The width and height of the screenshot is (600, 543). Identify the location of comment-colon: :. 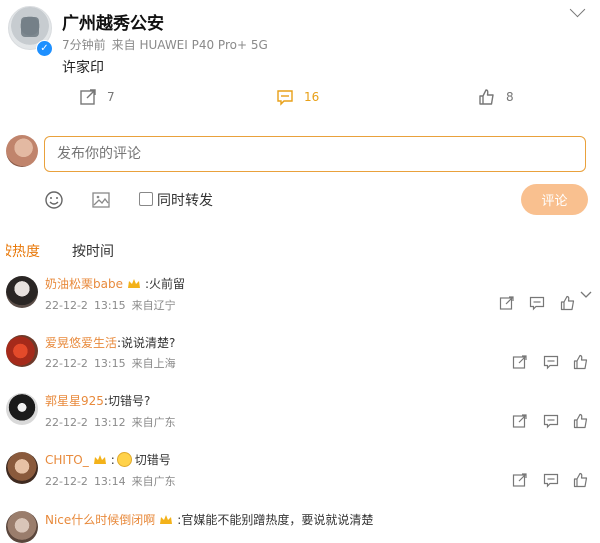
(112, 459).